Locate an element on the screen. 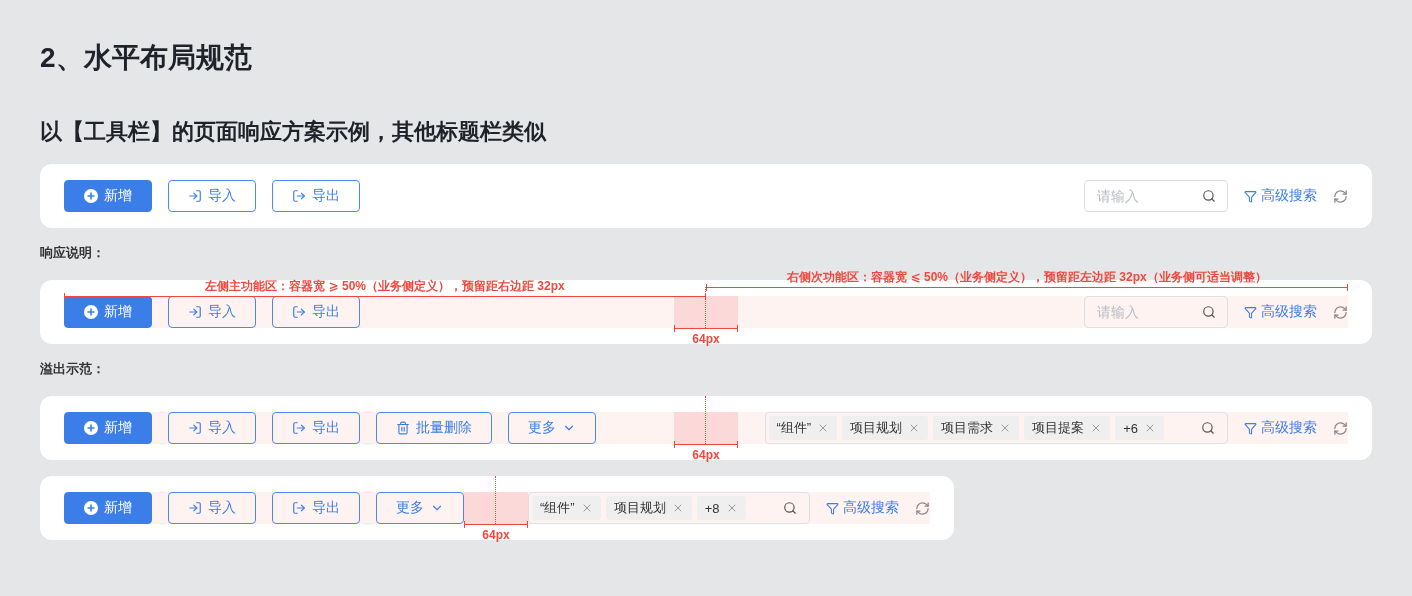 This screenshot has width=1412, height=596. filter-tag: +6 is located at coordinates (1139, 428).